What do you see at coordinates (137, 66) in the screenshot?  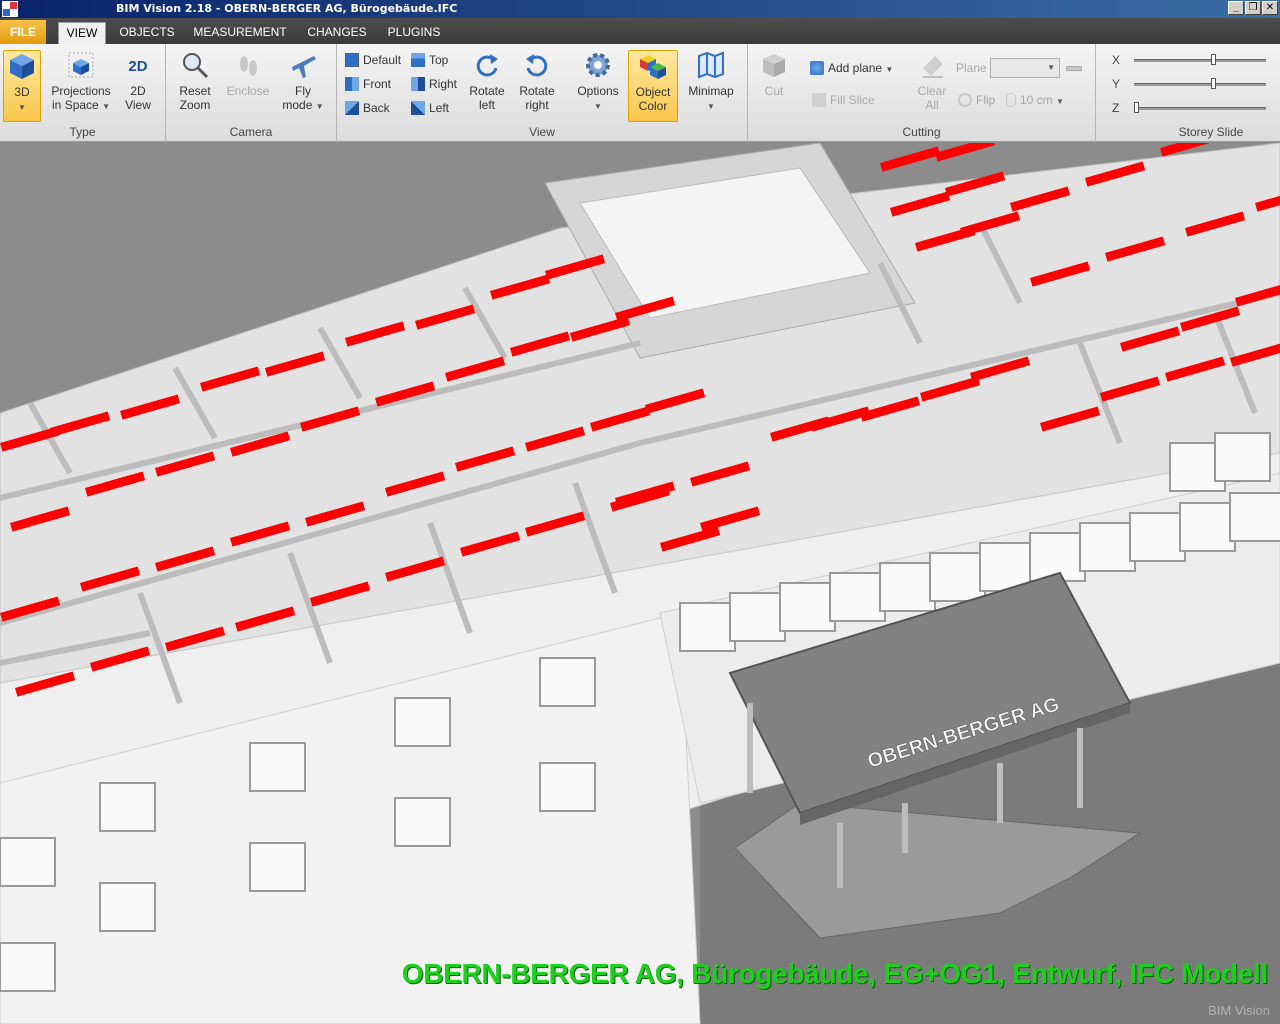 I see `svg-text: 2D` at bounding box center [137, 66].